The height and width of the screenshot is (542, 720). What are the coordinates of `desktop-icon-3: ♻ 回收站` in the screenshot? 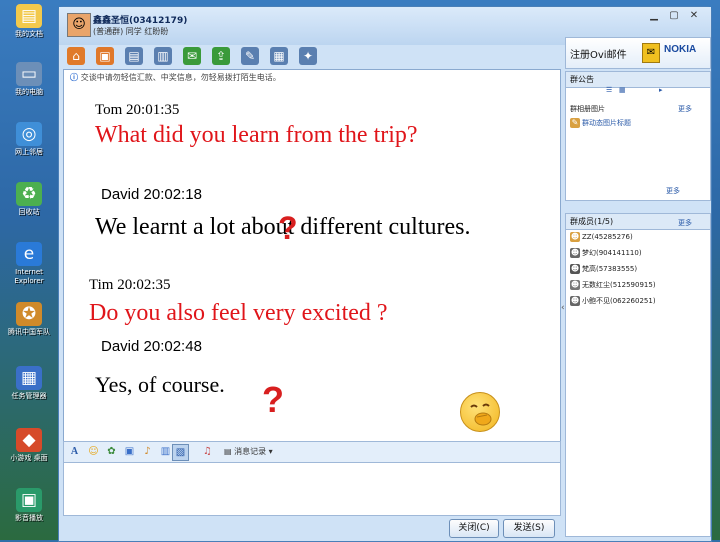 It's located at (29, 199).